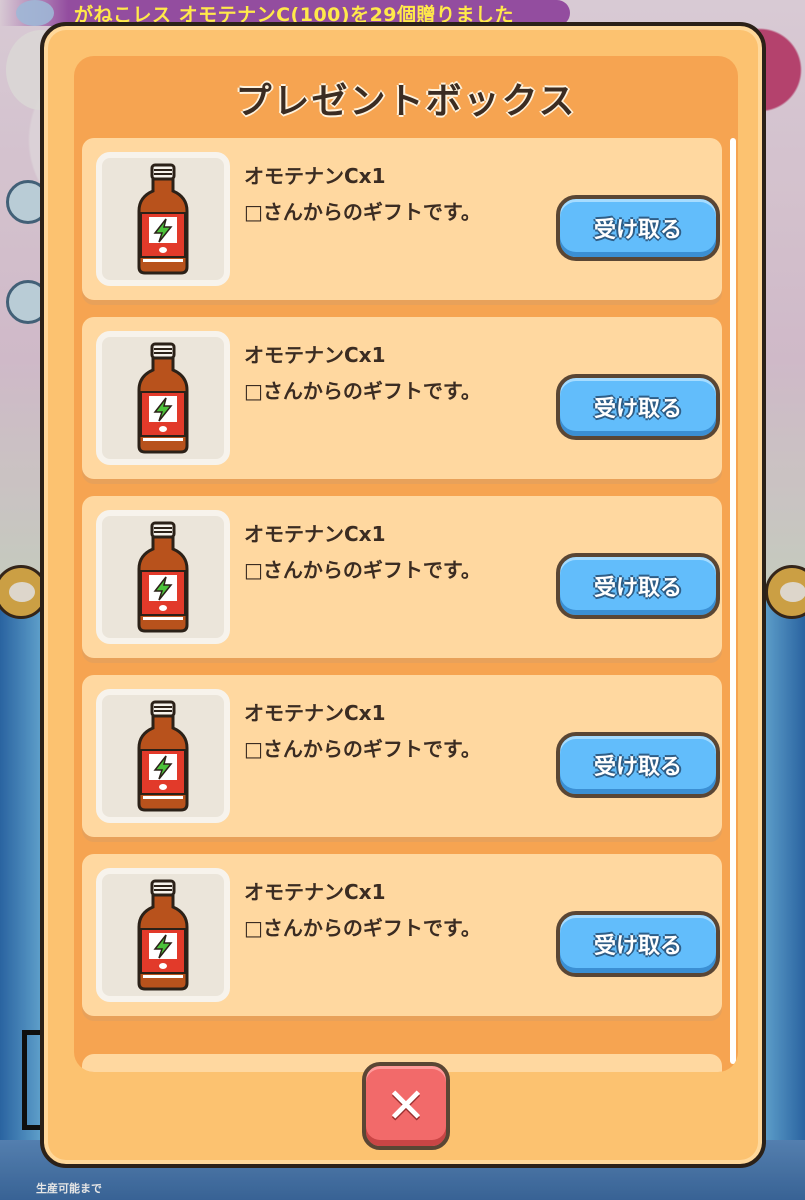 This screenshot has width=805, height=1200. I want to click on close-x-icon: ✕, so click(406, 1106).